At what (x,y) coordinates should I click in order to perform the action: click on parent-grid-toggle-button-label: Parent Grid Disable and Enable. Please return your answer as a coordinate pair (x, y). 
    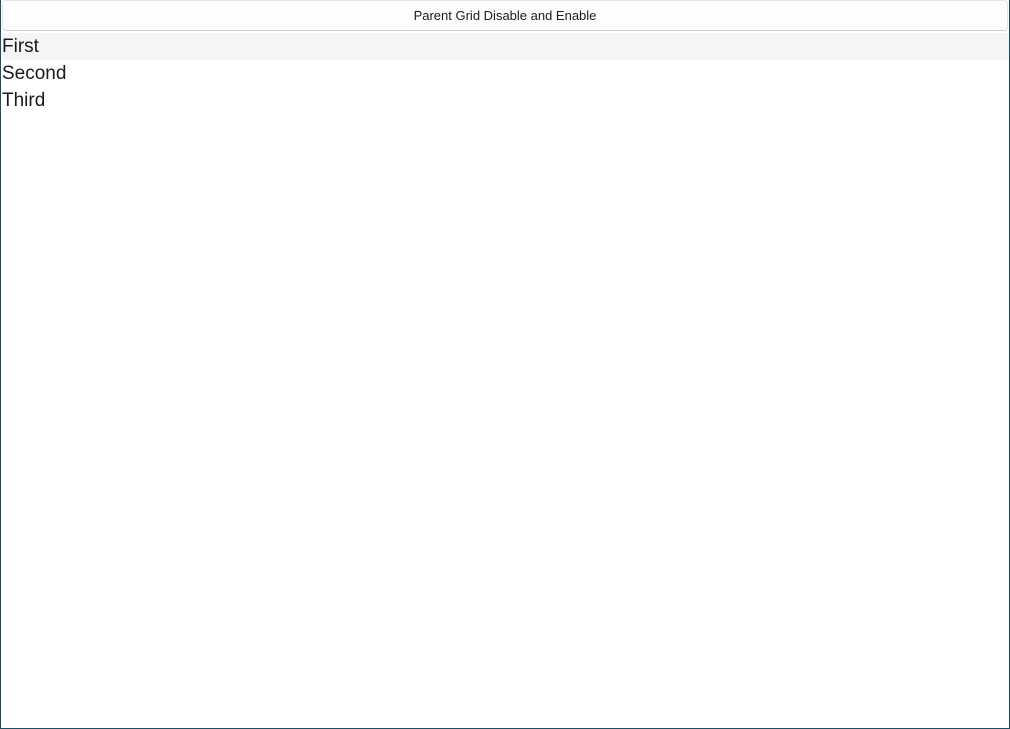
    Looking at the image, I should click on (505, 15).